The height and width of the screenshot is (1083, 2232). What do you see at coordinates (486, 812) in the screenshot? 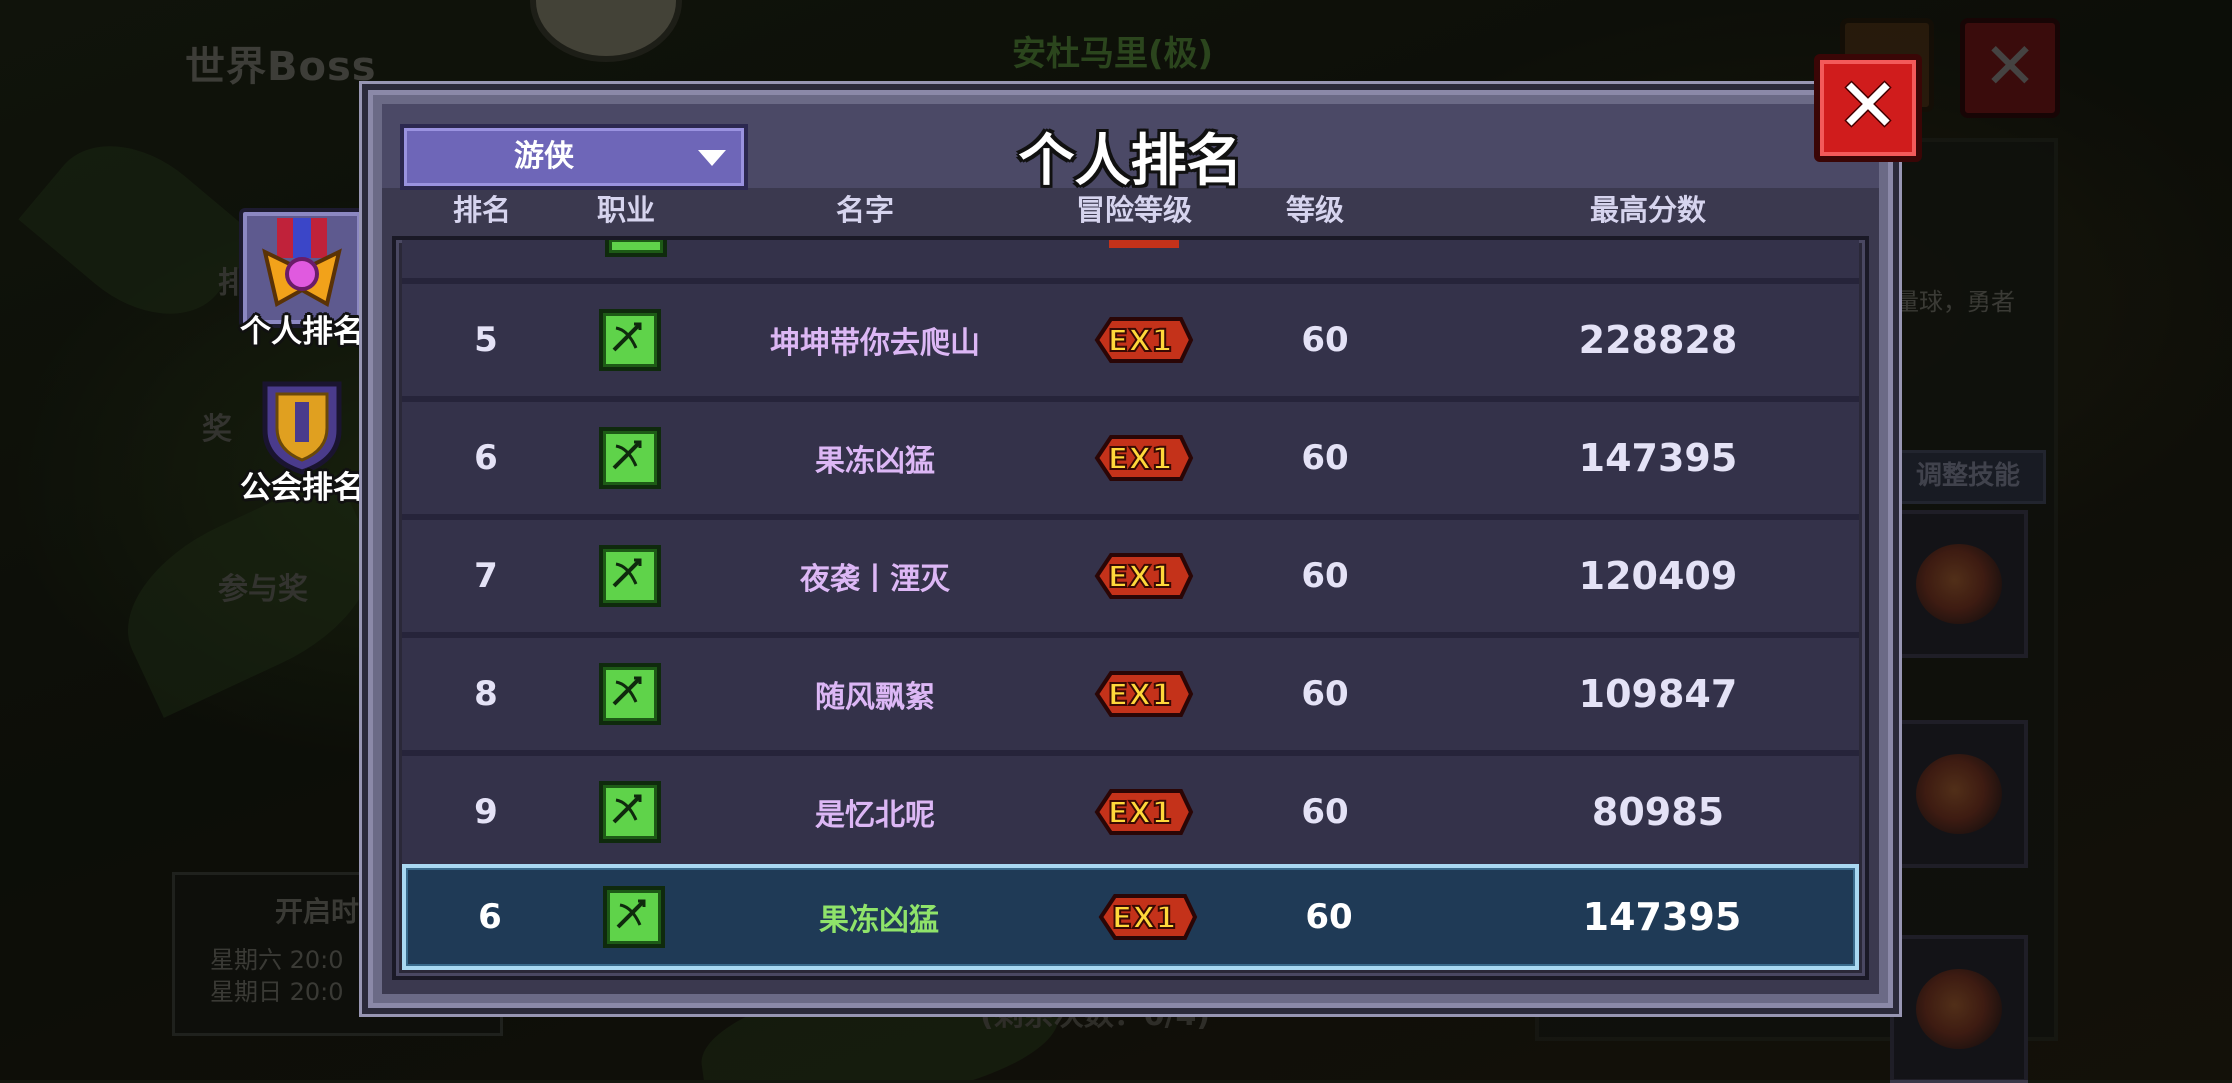
I see `rank-cell: 9` at bounding box center [486, 812].